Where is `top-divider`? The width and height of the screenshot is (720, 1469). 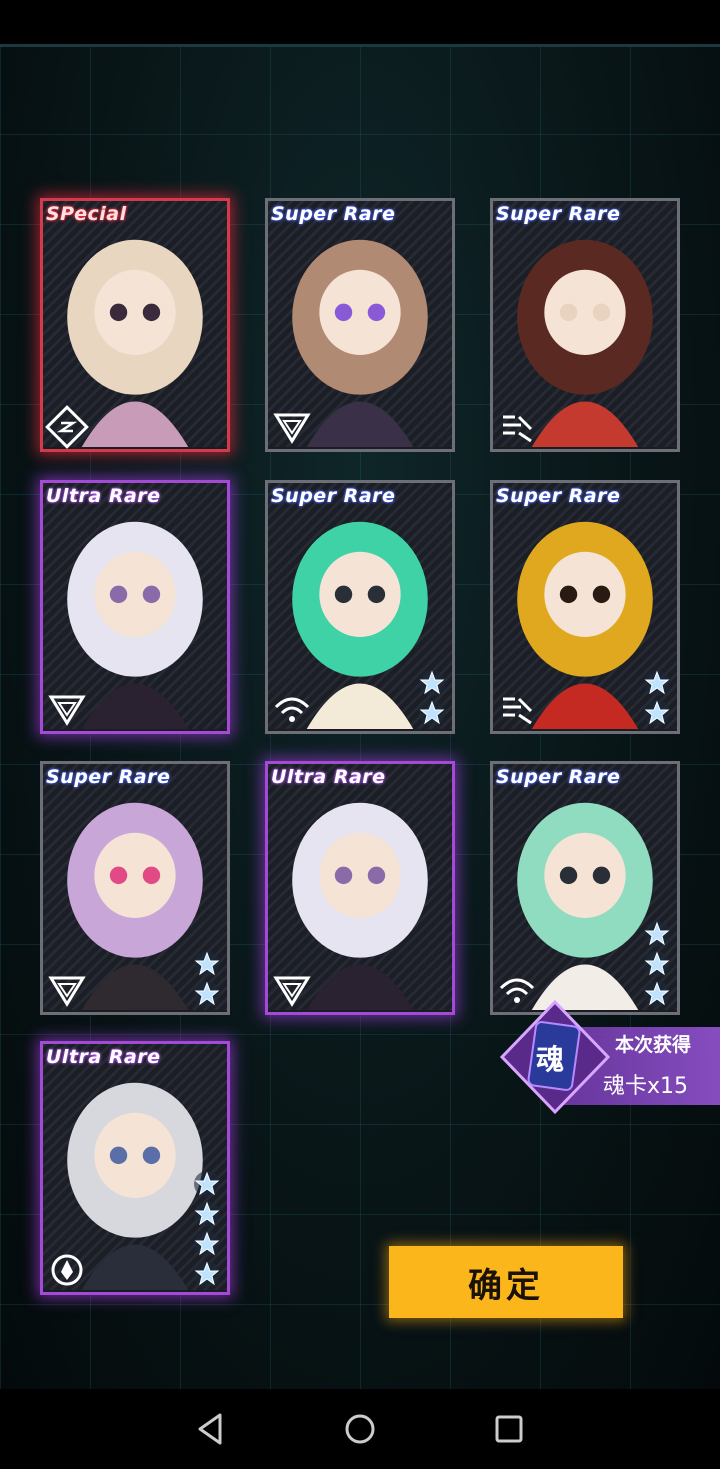 top-divider is located at coordinates (360, 45).